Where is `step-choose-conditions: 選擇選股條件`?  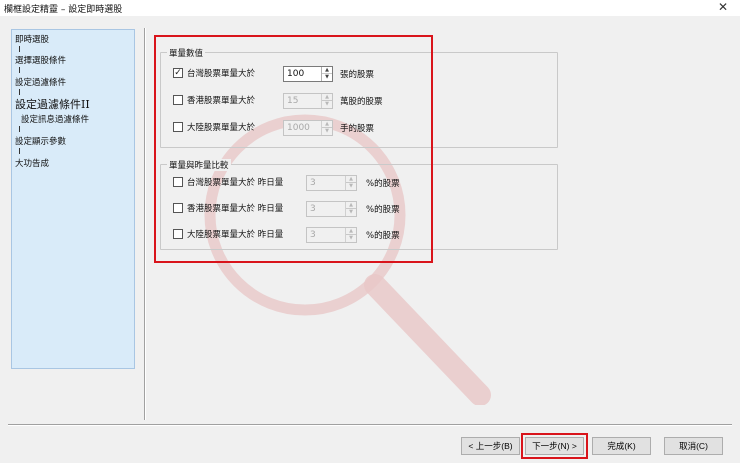
step-choose-conditions: 選擇選股條件 is located at coordinates (41, 61).